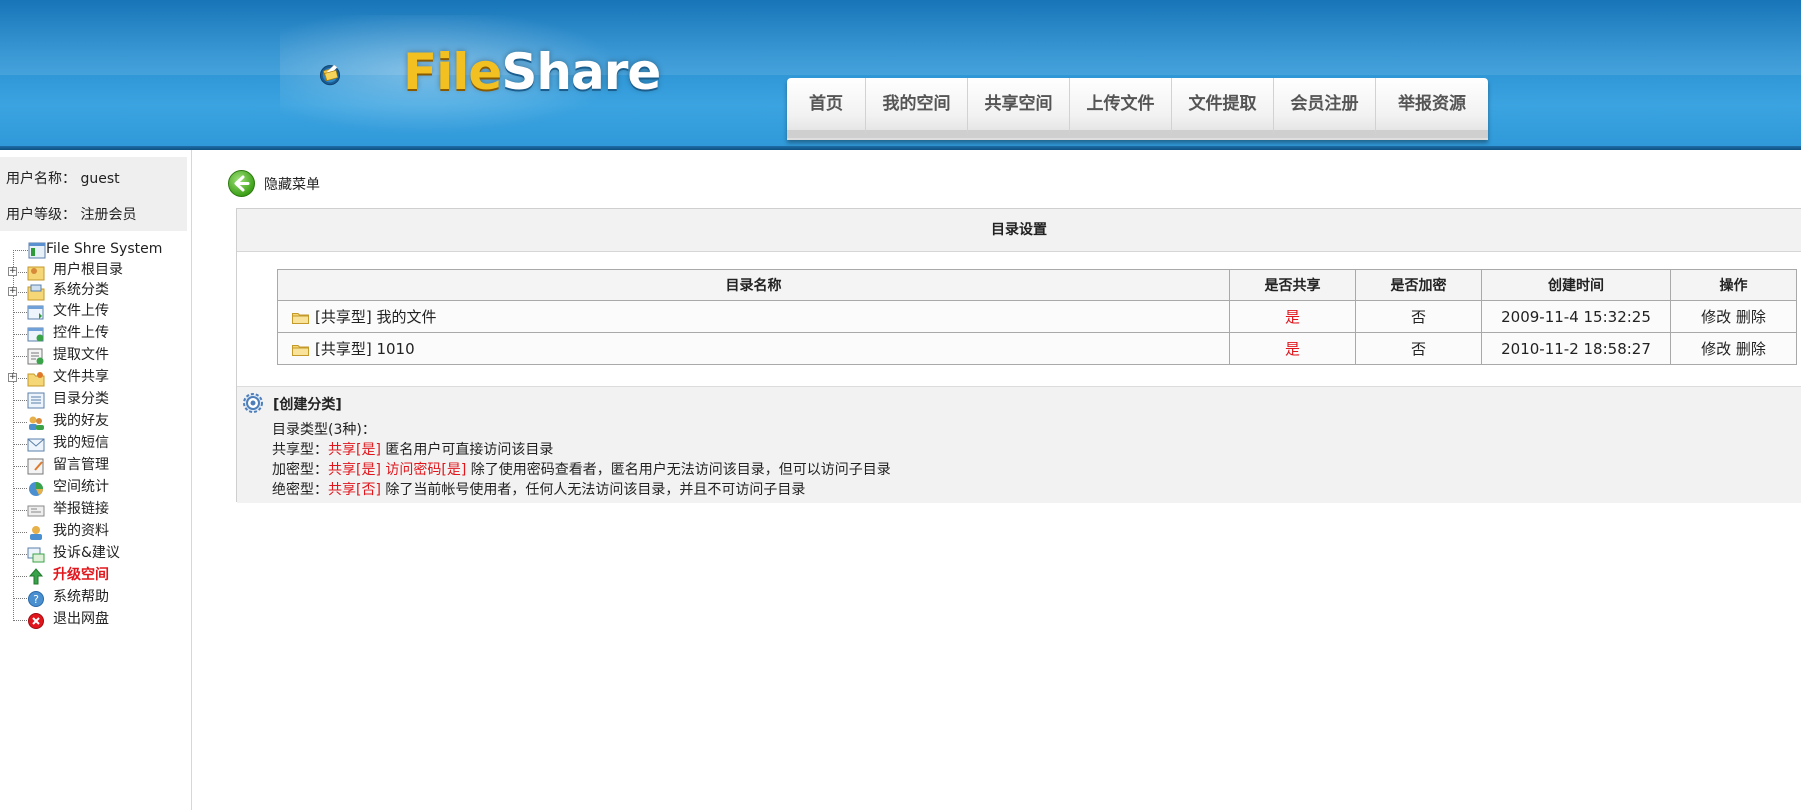  I want to click on nav-home: 首页, so click(826, 108).